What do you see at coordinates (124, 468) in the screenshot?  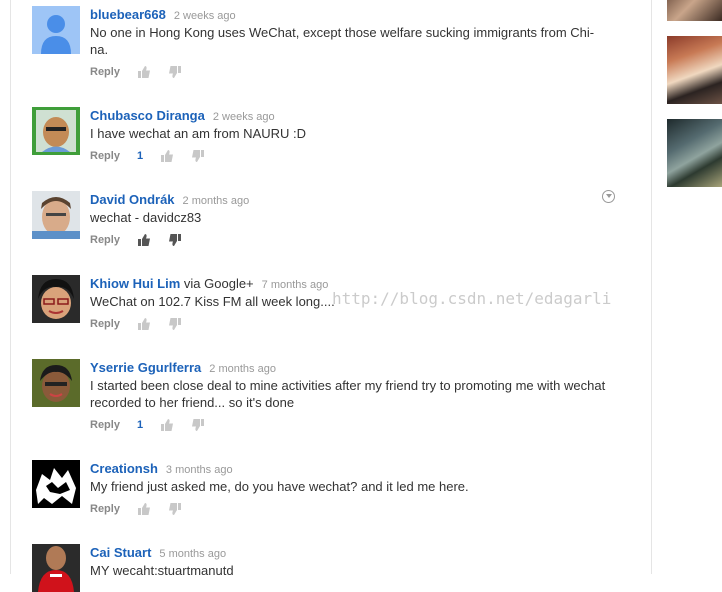 I see `comment-author: Creationsh` at bounding box center [124, 468].